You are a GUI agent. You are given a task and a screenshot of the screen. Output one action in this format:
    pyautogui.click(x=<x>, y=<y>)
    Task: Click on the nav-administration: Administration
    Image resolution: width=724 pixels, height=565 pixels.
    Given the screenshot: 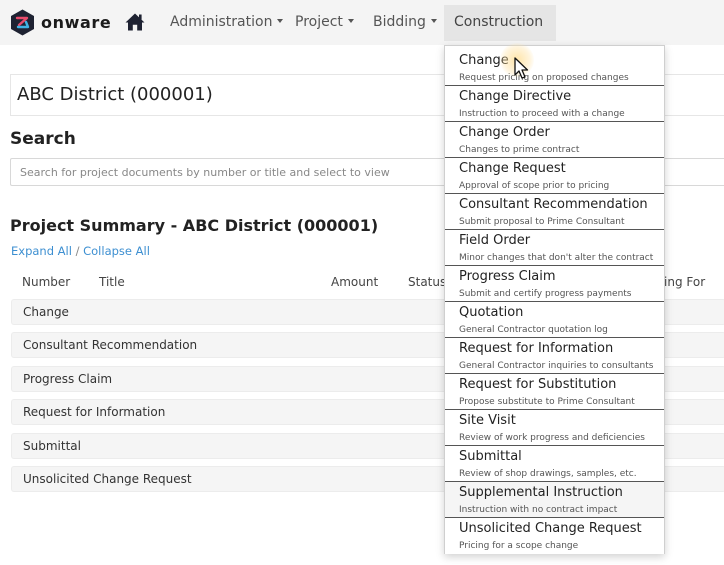 What is the action you would take?
    pyautogui.click(x=226, y=23)
    